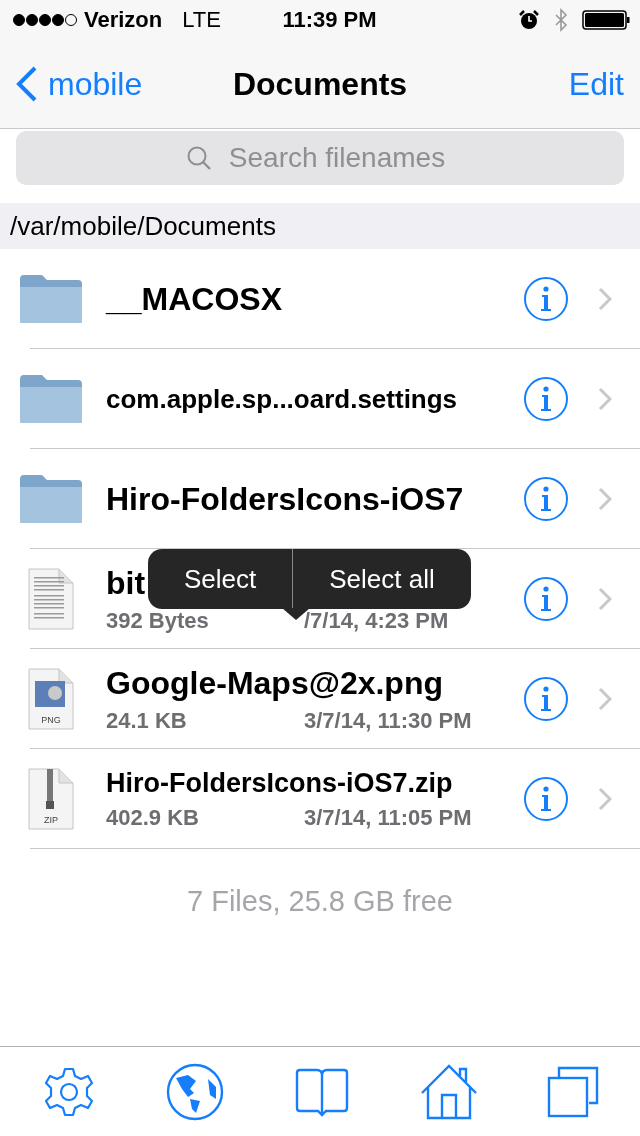 Image resolution: width=640 pixels, height=1136 pixels. Describe the element at coordinates (274, 683) in the screenshot. I see `file-name: Google-Maps@2x.png` at that location.